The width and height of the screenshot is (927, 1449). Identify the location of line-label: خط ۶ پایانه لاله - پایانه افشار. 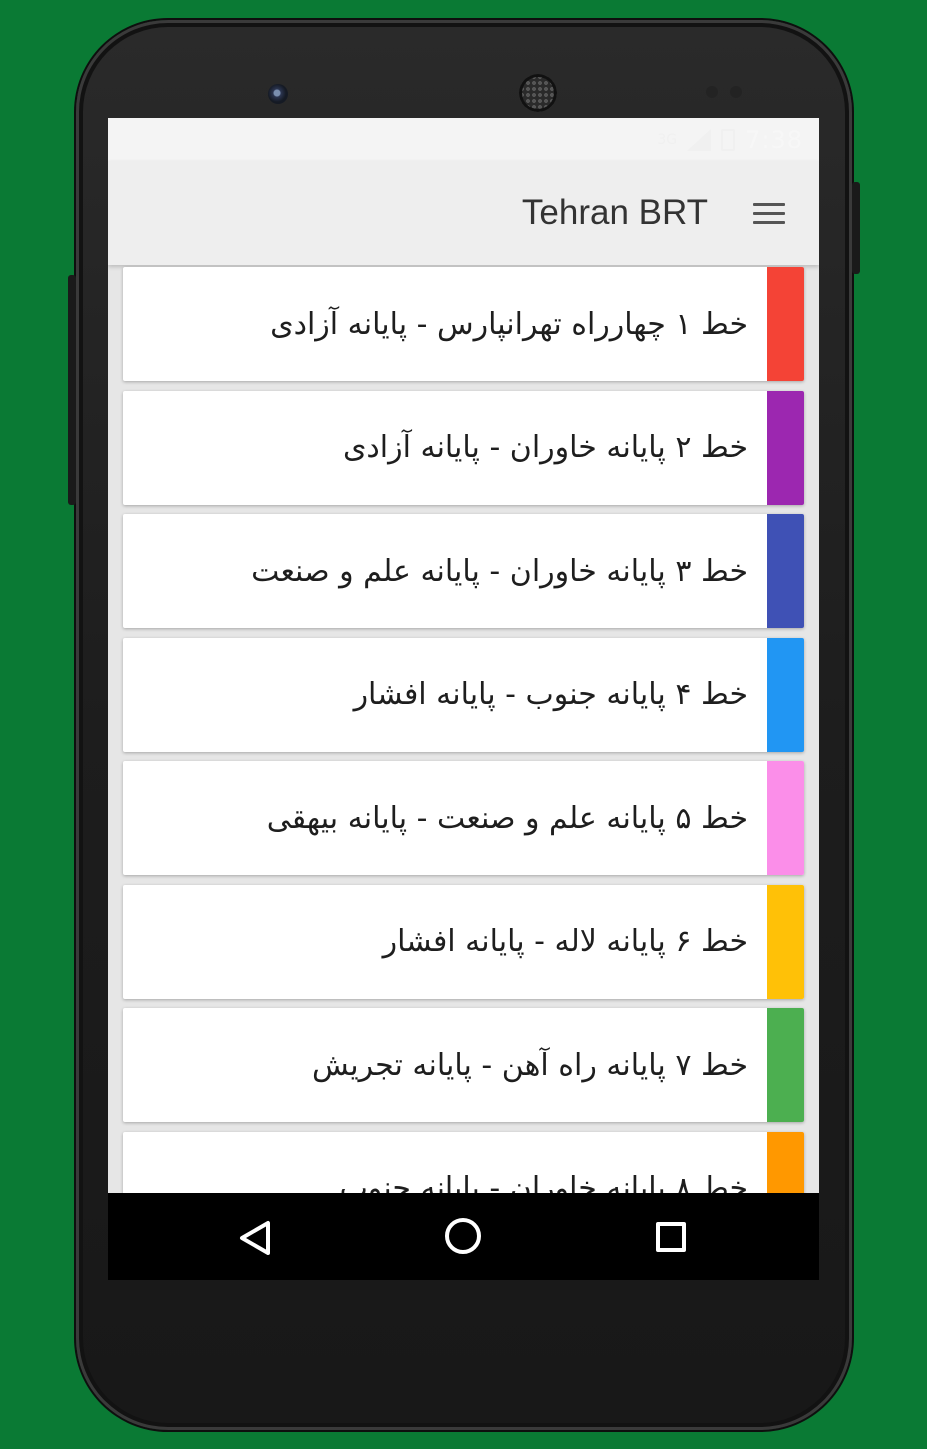
(565, 941).